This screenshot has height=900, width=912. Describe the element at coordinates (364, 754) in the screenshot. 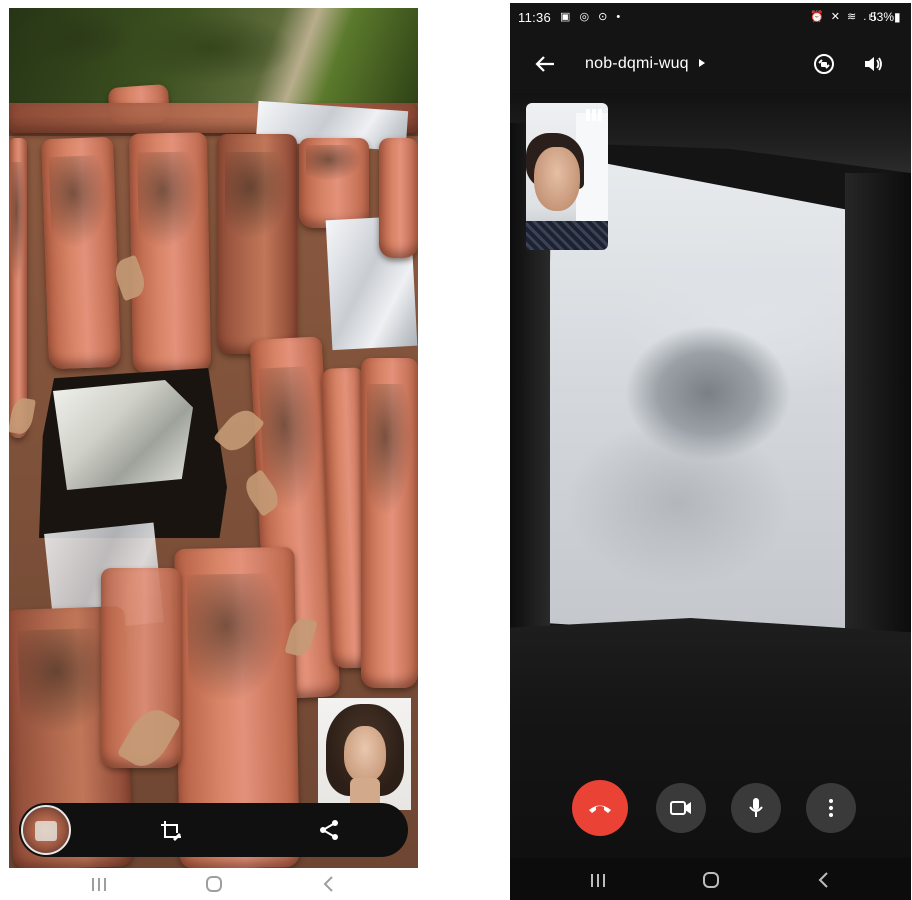

I see `self-view-thumbnail` at that location.